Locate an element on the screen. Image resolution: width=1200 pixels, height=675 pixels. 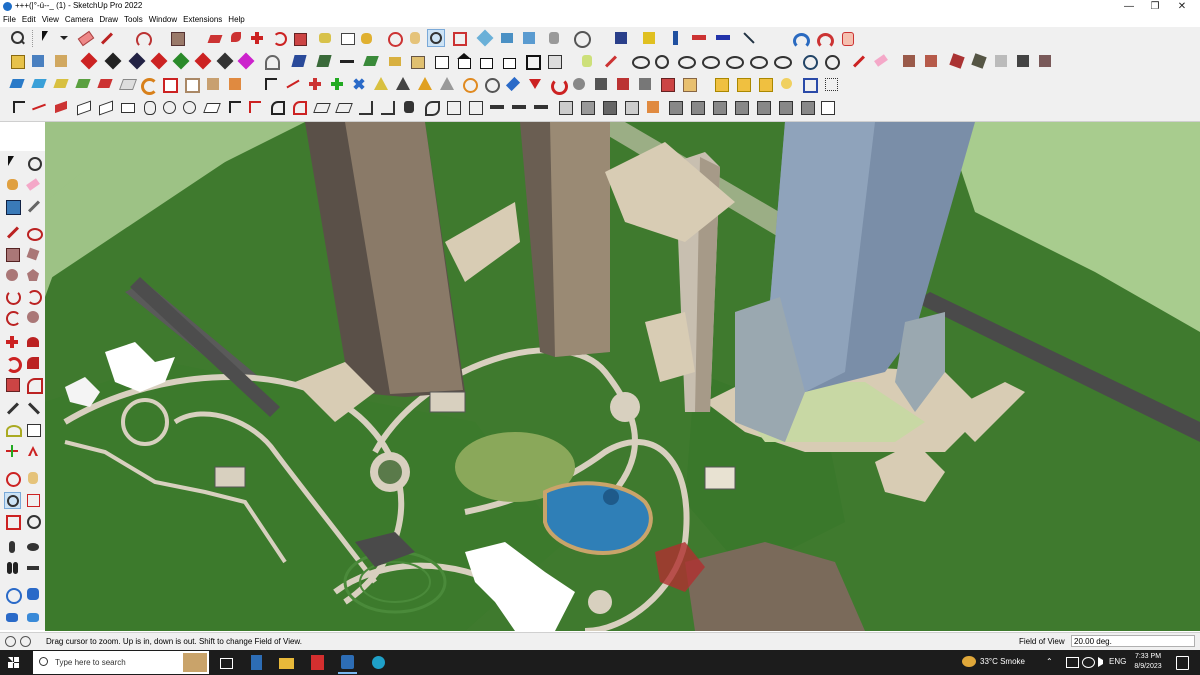
windows-start-icon is located at coordinates (13, 662).